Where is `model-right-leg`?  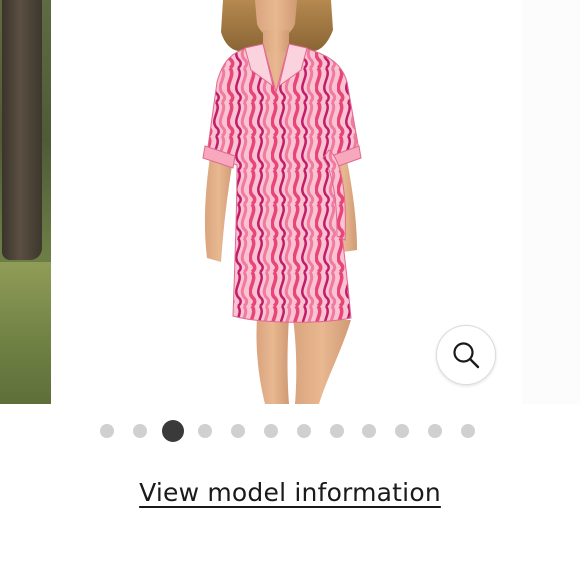 model-right-leg is located at coordinates (322, 361).